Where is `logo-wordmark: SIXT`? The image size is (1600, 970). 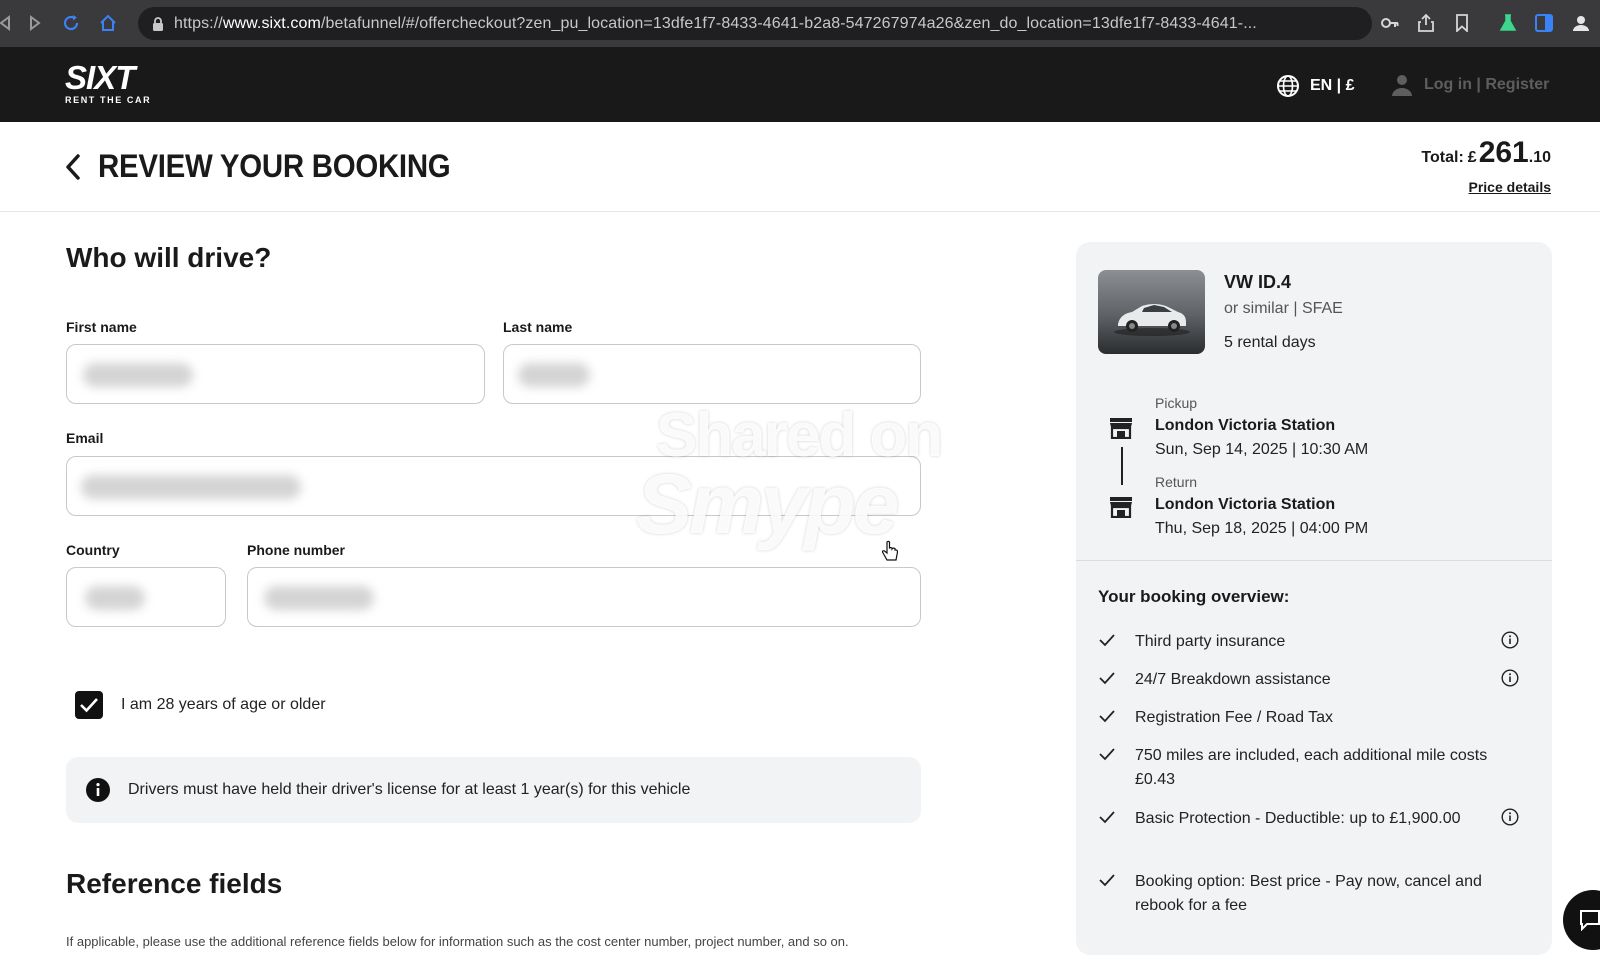
logo-wordmark: SIXT is located at coordinates (100, 77).